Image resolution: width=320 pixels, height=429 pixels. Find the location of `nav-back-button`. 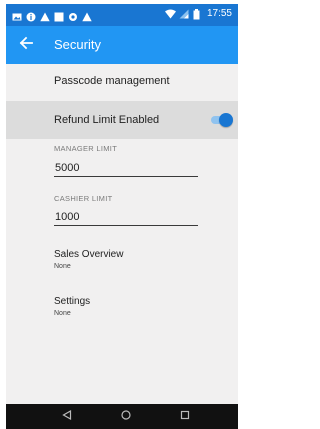

nav-back-button is located at coordinates (67, 416).